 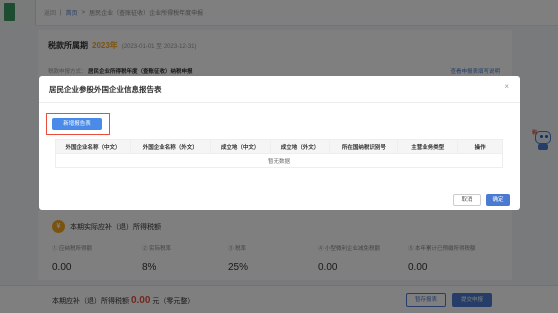 I want to click on column-header: 外国企业名称（外文）, so click(x=170, y=146).